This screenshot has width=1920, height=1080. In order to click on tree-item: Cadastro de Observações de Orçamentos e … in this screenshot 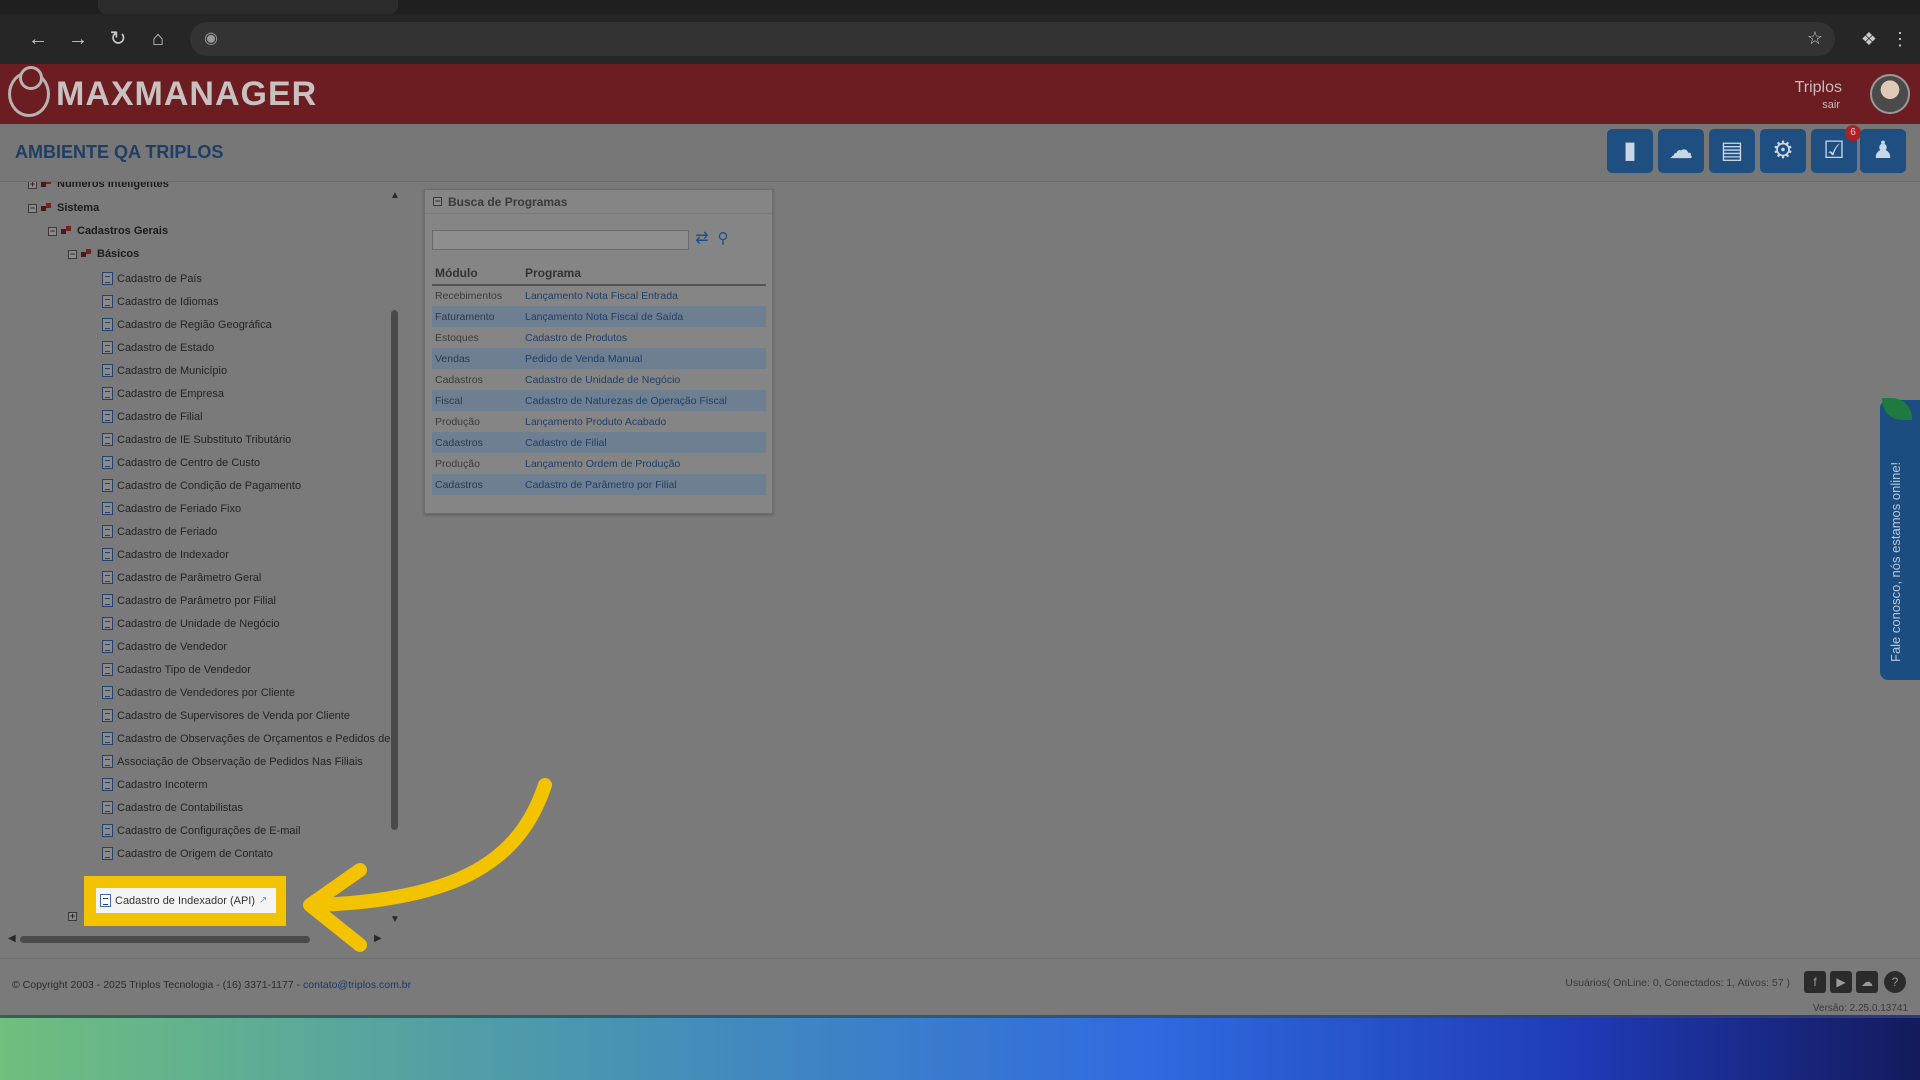, I will do `click(246, 738)`.